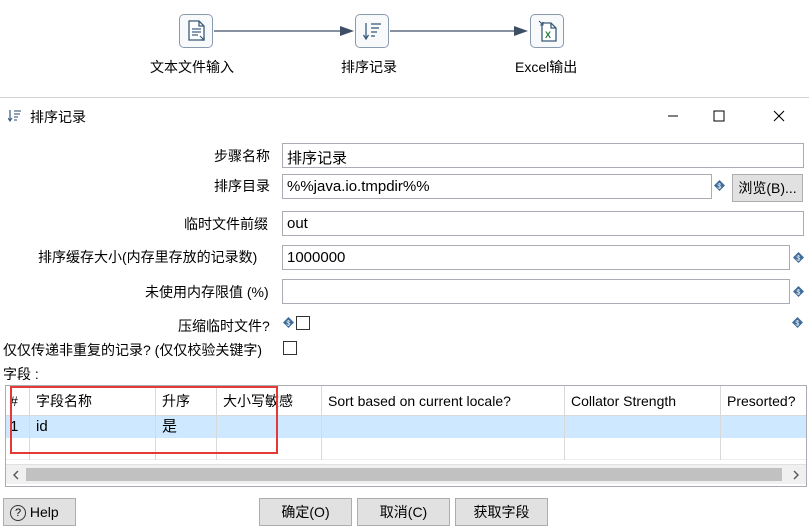 Image resolution: width=809 pixels, height=528 pixels. Describe the element at coordinates (305, 512) in the screenshot. I see `ok-button: 确定(O)` at that location.